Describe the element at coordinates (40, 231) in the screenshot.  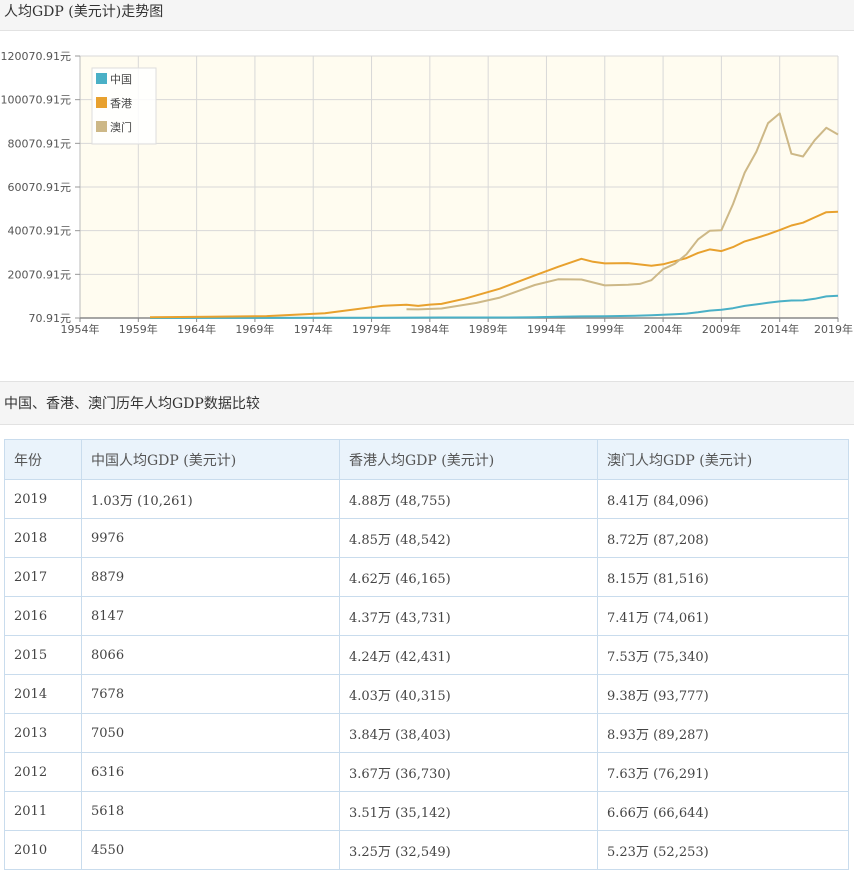
I see `y-tick-label: 40070.91元` at that location.